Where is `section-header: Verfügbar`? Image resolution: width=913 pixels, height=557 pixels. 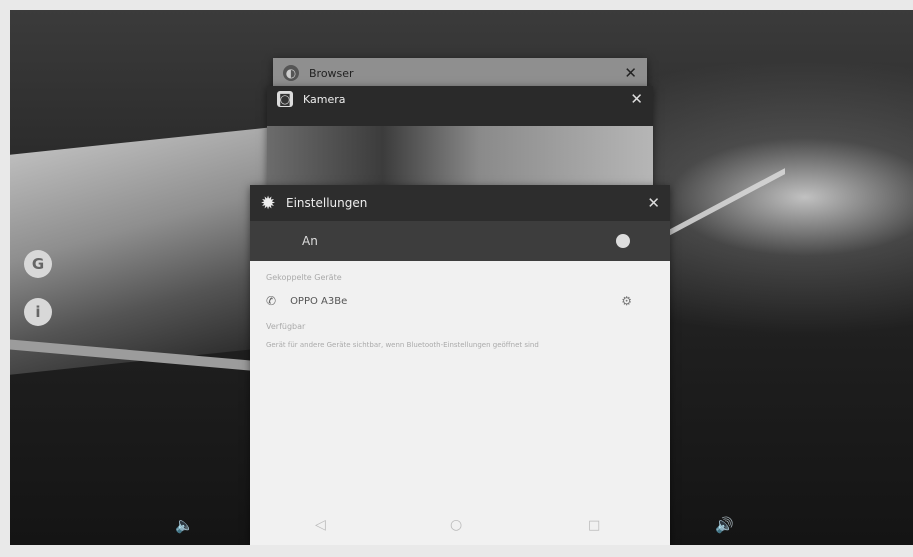 section-header: Verfügbar is located at coordinates (286, 326).